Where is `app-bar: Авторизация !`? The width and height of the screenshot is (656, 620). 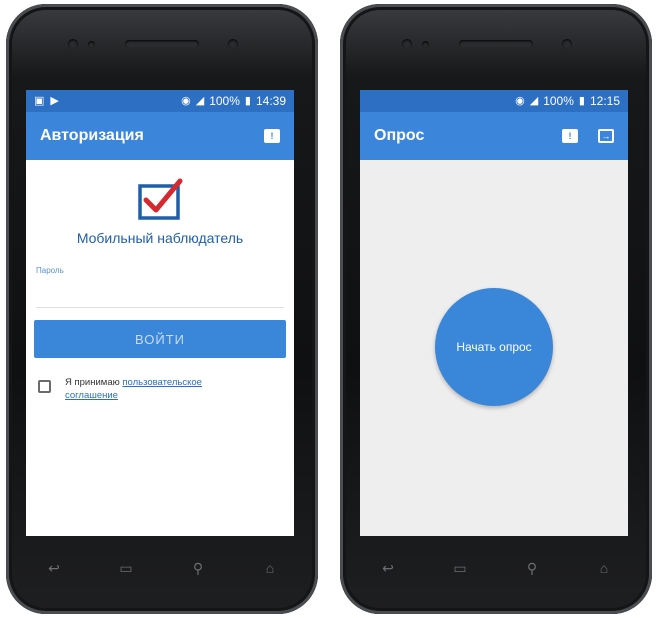
app-bar: Авторизация ! is located at coordinates (160, 136).